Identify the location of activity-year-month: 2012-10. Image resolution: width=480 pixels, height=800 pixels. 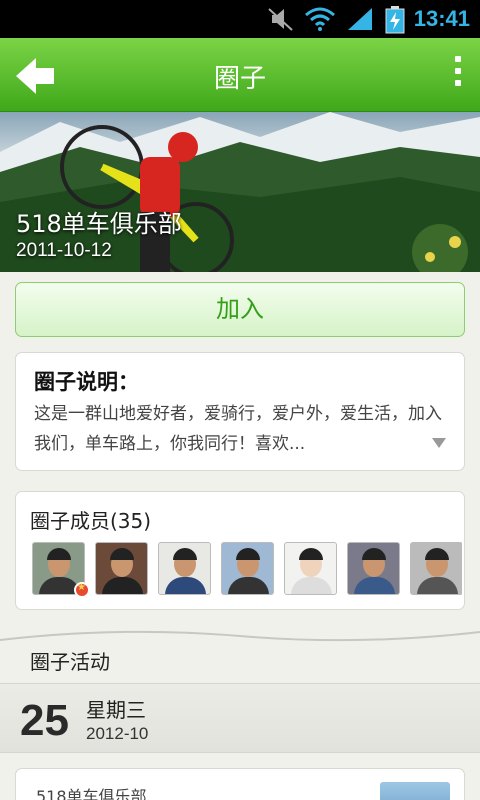
(117, 733).